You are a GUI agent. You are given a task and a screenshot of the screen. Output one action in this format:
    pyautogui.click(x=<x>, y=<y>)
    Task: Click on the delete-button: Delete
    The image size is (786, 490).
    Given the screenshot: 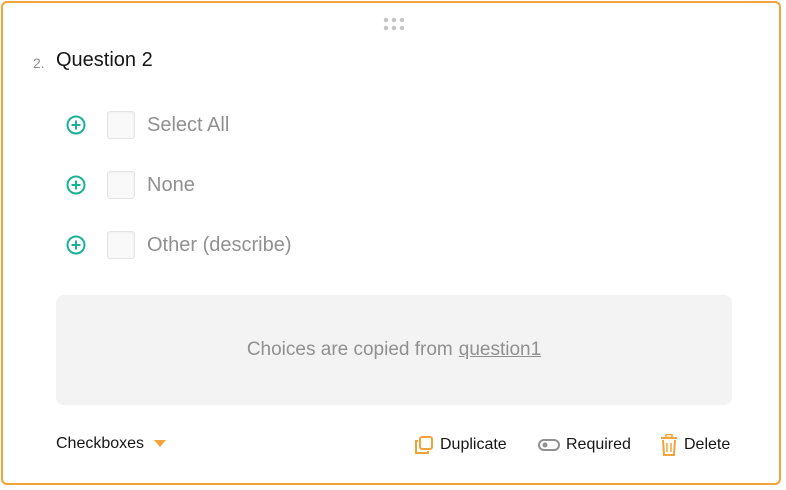 What is the action you would take?
    pyautogui.click(x=695, y=445)
    